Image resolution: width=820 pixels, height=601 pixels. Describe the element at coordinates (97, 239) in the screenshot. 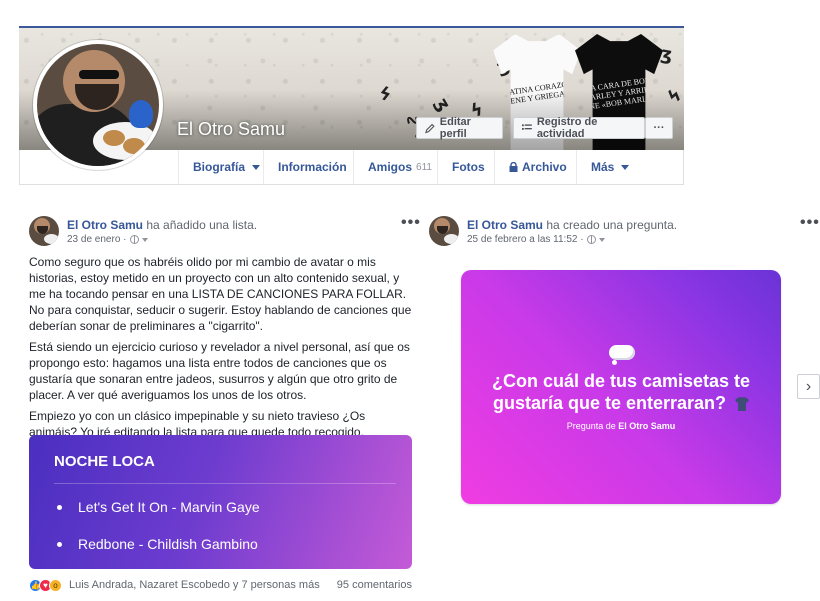

I see `post-date-link: 23 de enero ·` at that location.